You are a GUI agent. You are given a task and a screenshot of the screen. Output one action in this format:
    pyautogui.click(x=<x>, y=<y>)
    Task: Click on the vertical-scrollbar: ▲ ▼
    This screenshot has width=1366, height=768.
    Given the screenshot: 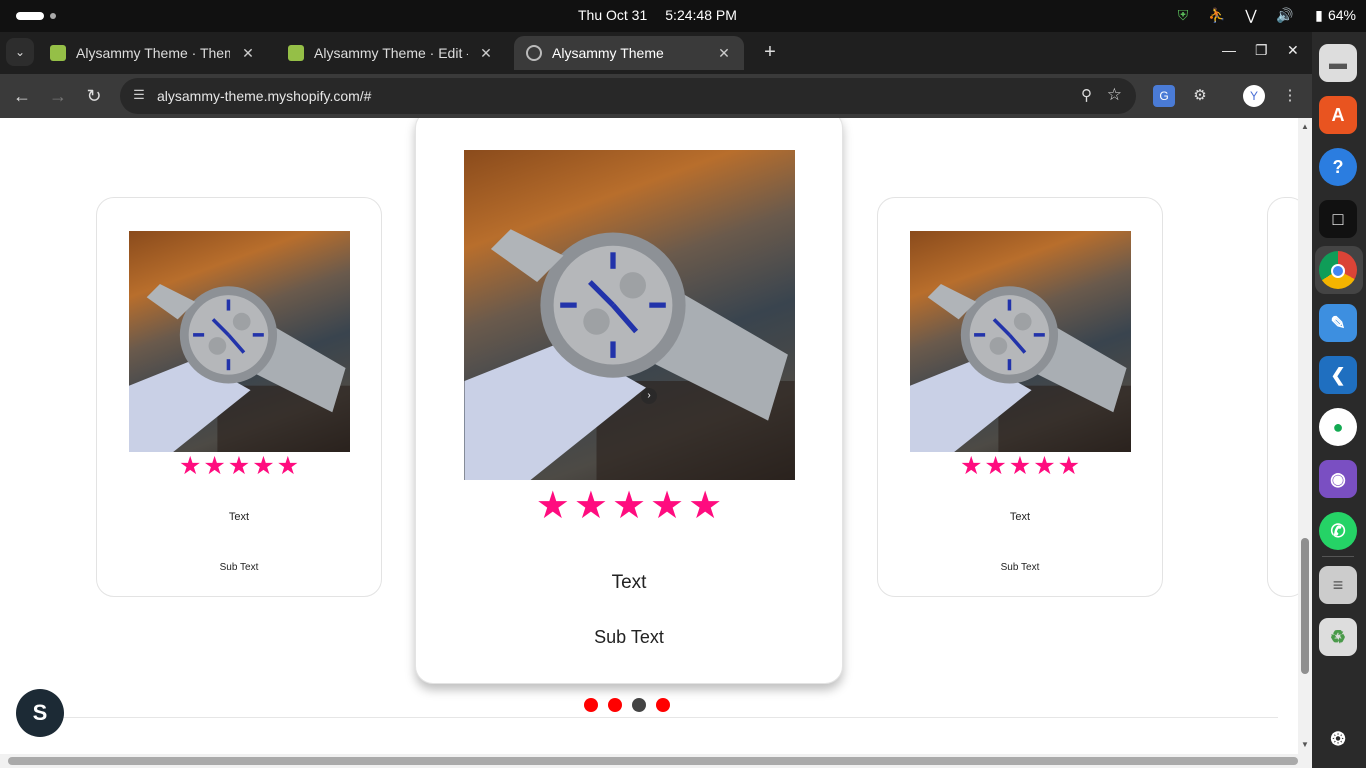 What is the action you would take?
    pyautogui.click(x=1305, y=436)
    